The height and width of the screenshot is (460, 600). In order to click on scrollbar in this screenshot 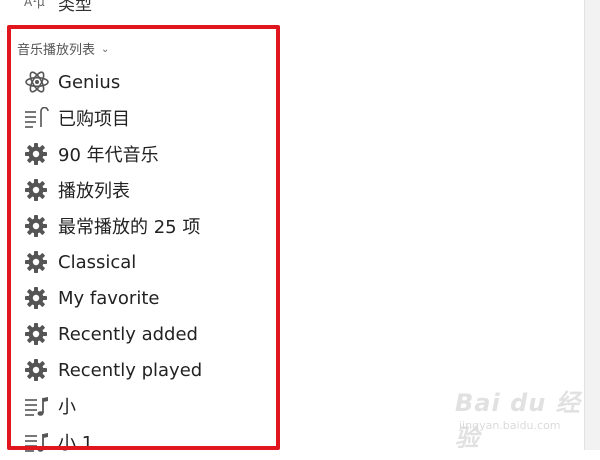, I will do `click(592, 225)`.